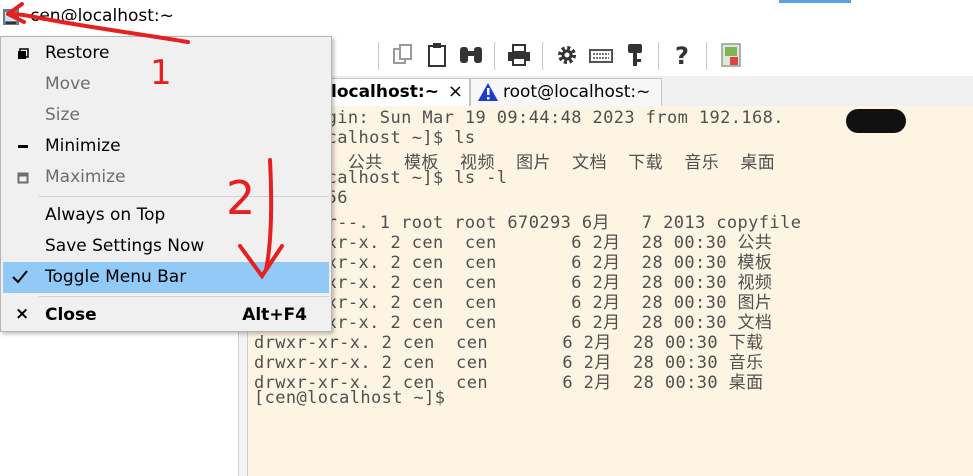 This screenshot has height=476, width=973. I want to click on menu-item-label: Close, so click(71, 315).